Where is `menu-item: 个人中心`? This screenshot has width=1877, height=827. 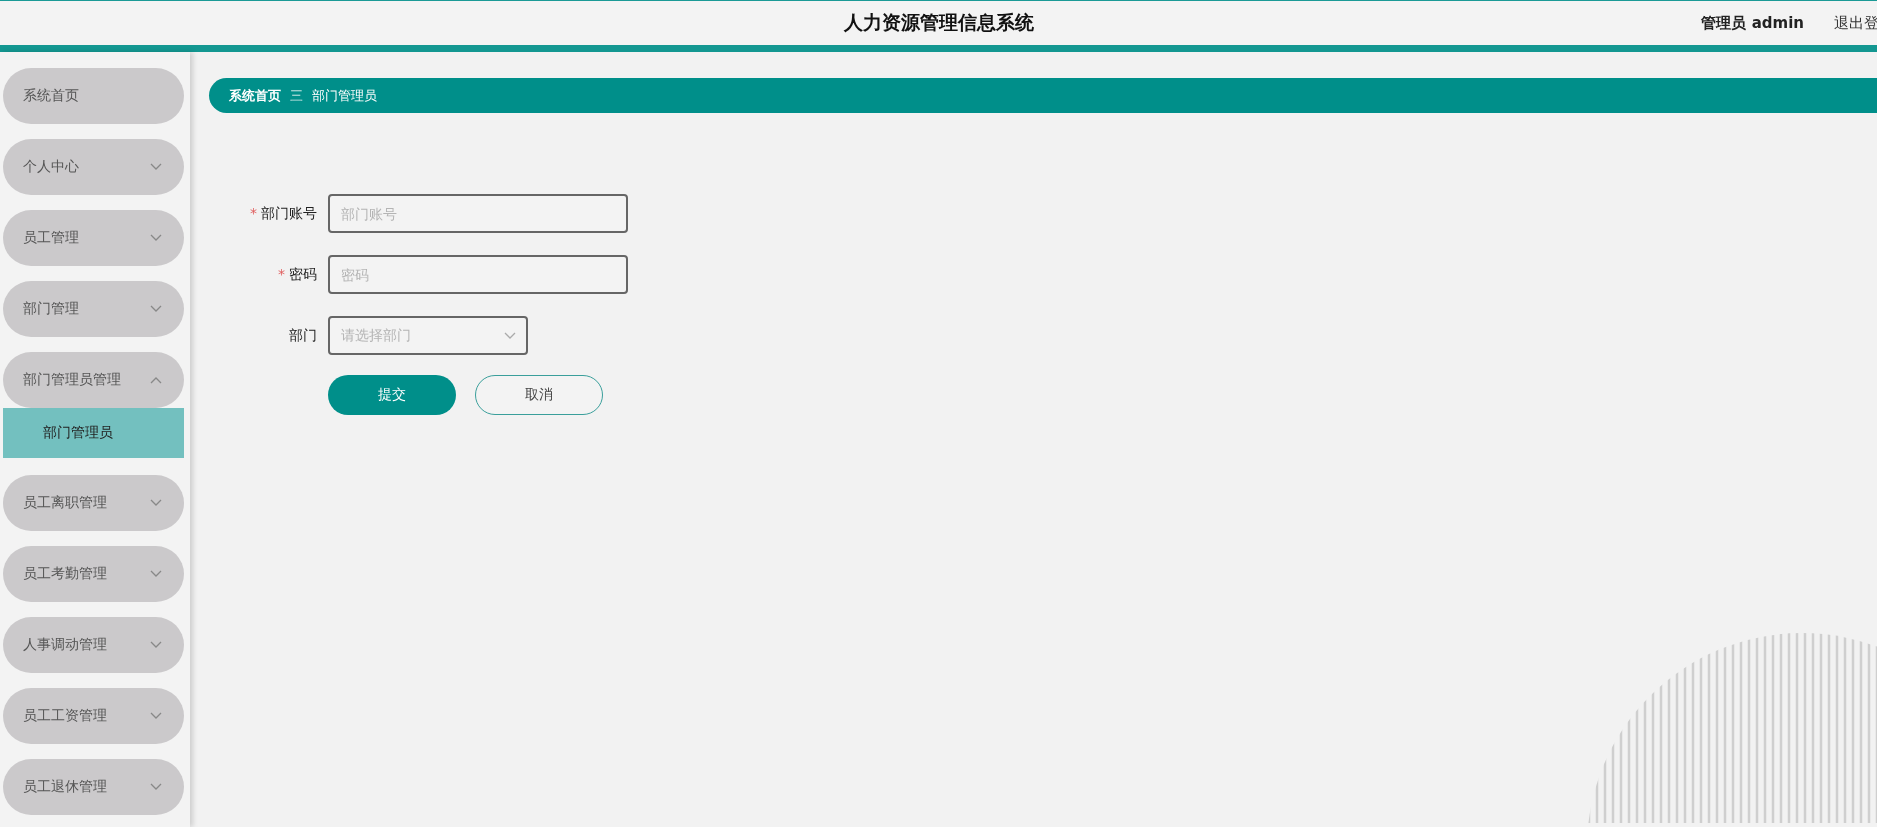
menu-item: 个人中心 is located at coordinates (93, 167).